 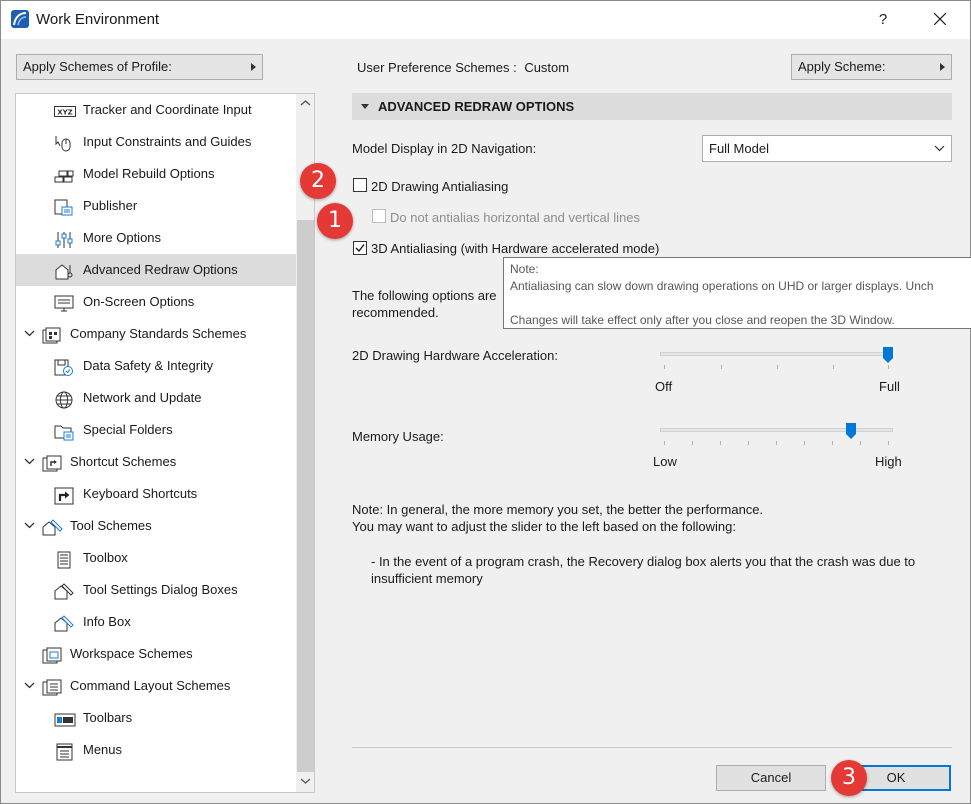 I want to click on tree-item-label: Publisher, so click(x=110, y=205).